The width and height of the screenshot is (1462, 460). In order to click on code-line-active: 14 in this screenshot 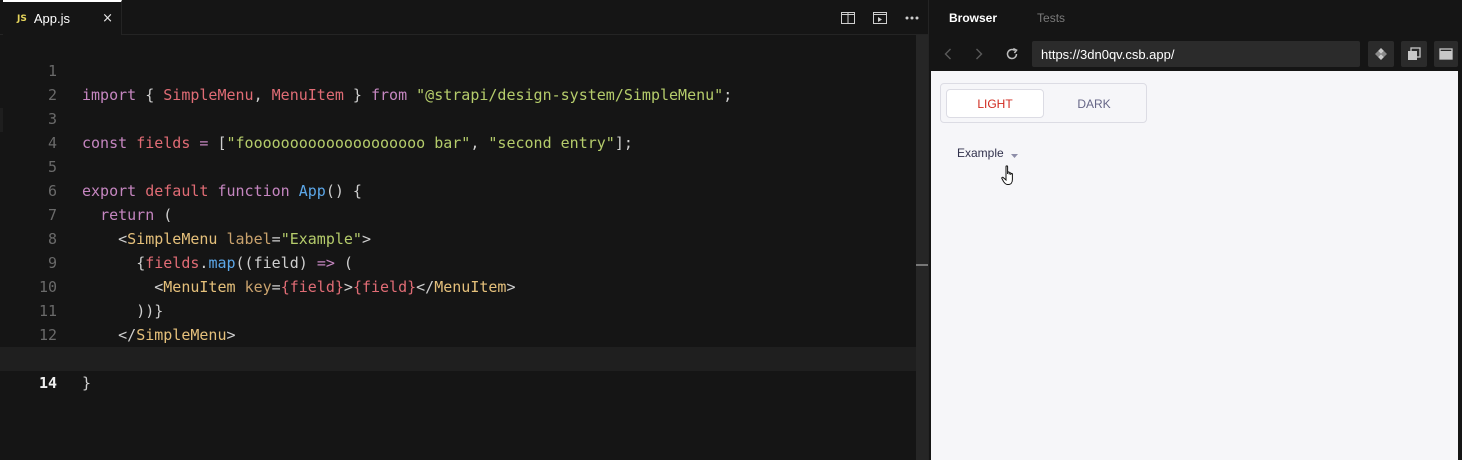, I will do `click(464, 369)`.